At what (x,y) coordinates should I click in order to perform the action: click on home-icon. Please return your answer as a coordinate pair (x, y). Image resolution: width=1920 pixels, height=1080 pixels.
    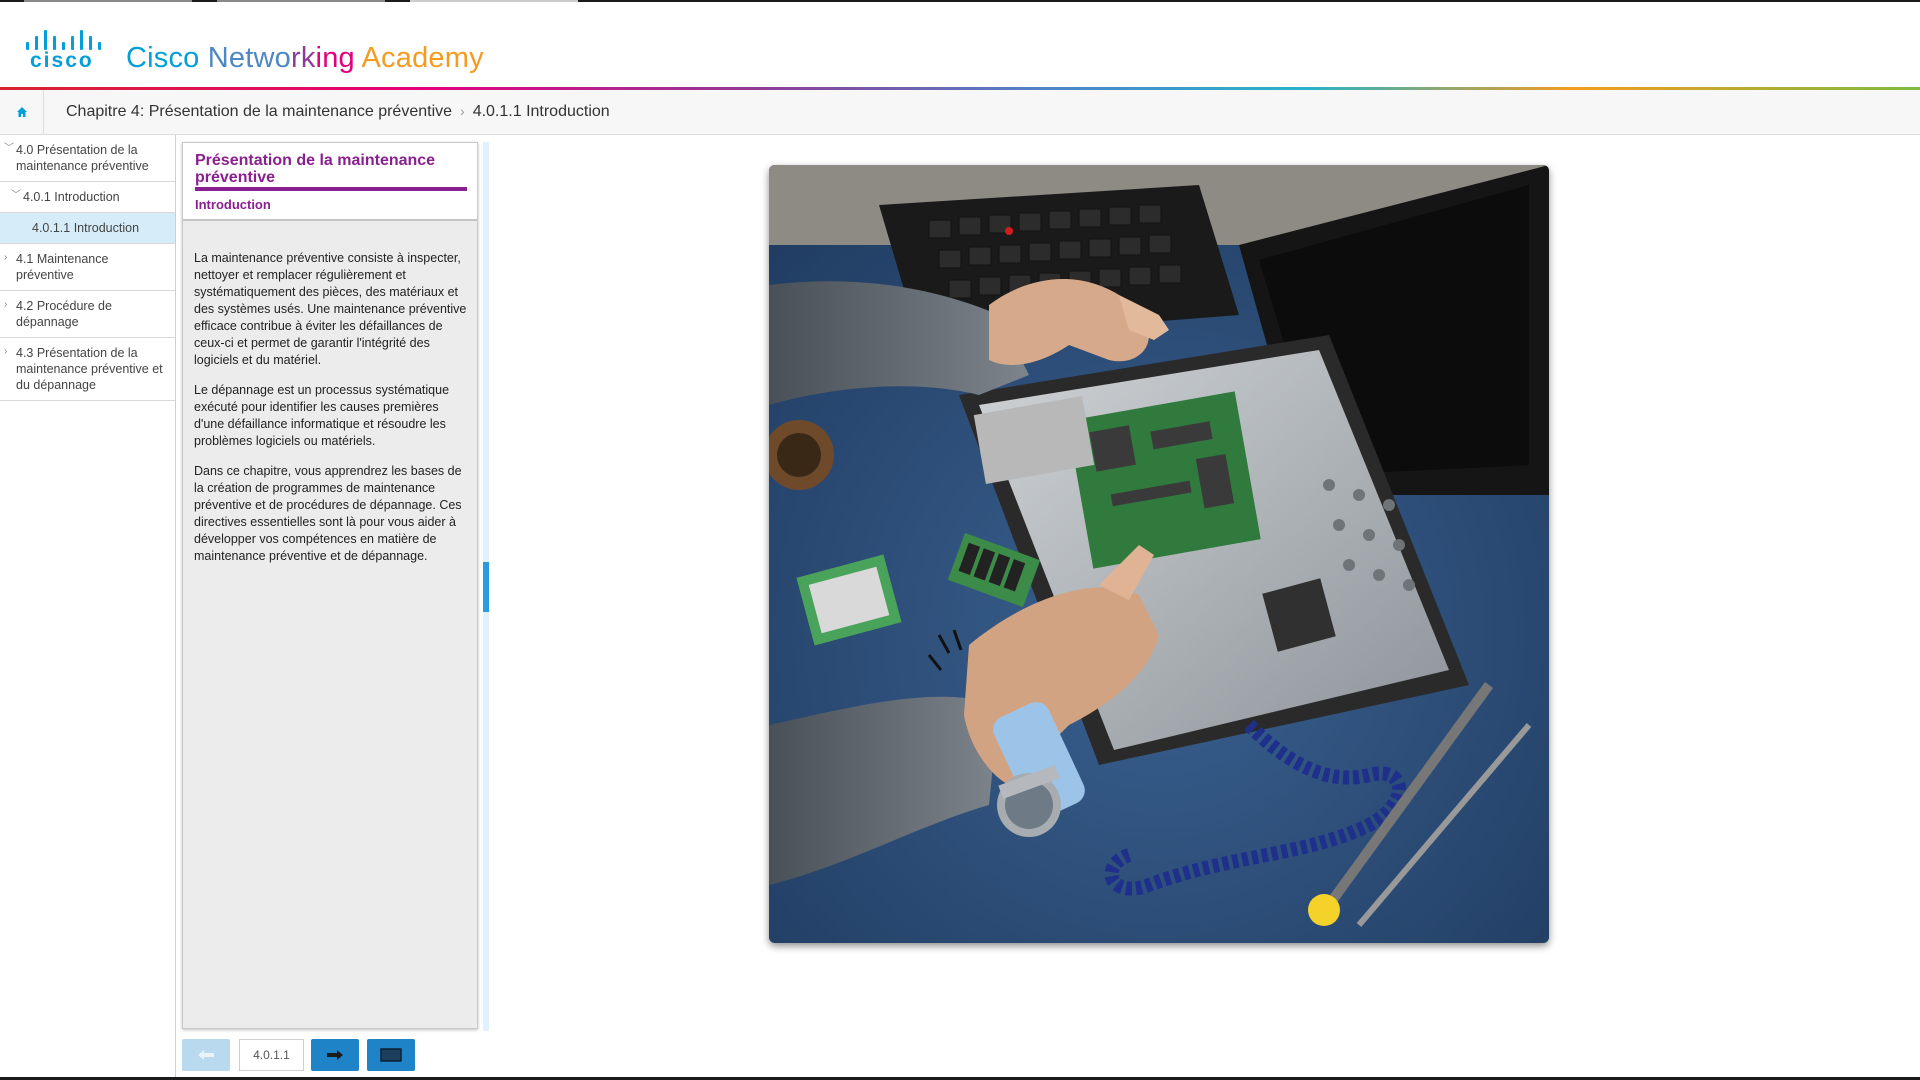
    Looking at the image, I should click on (21, 112).